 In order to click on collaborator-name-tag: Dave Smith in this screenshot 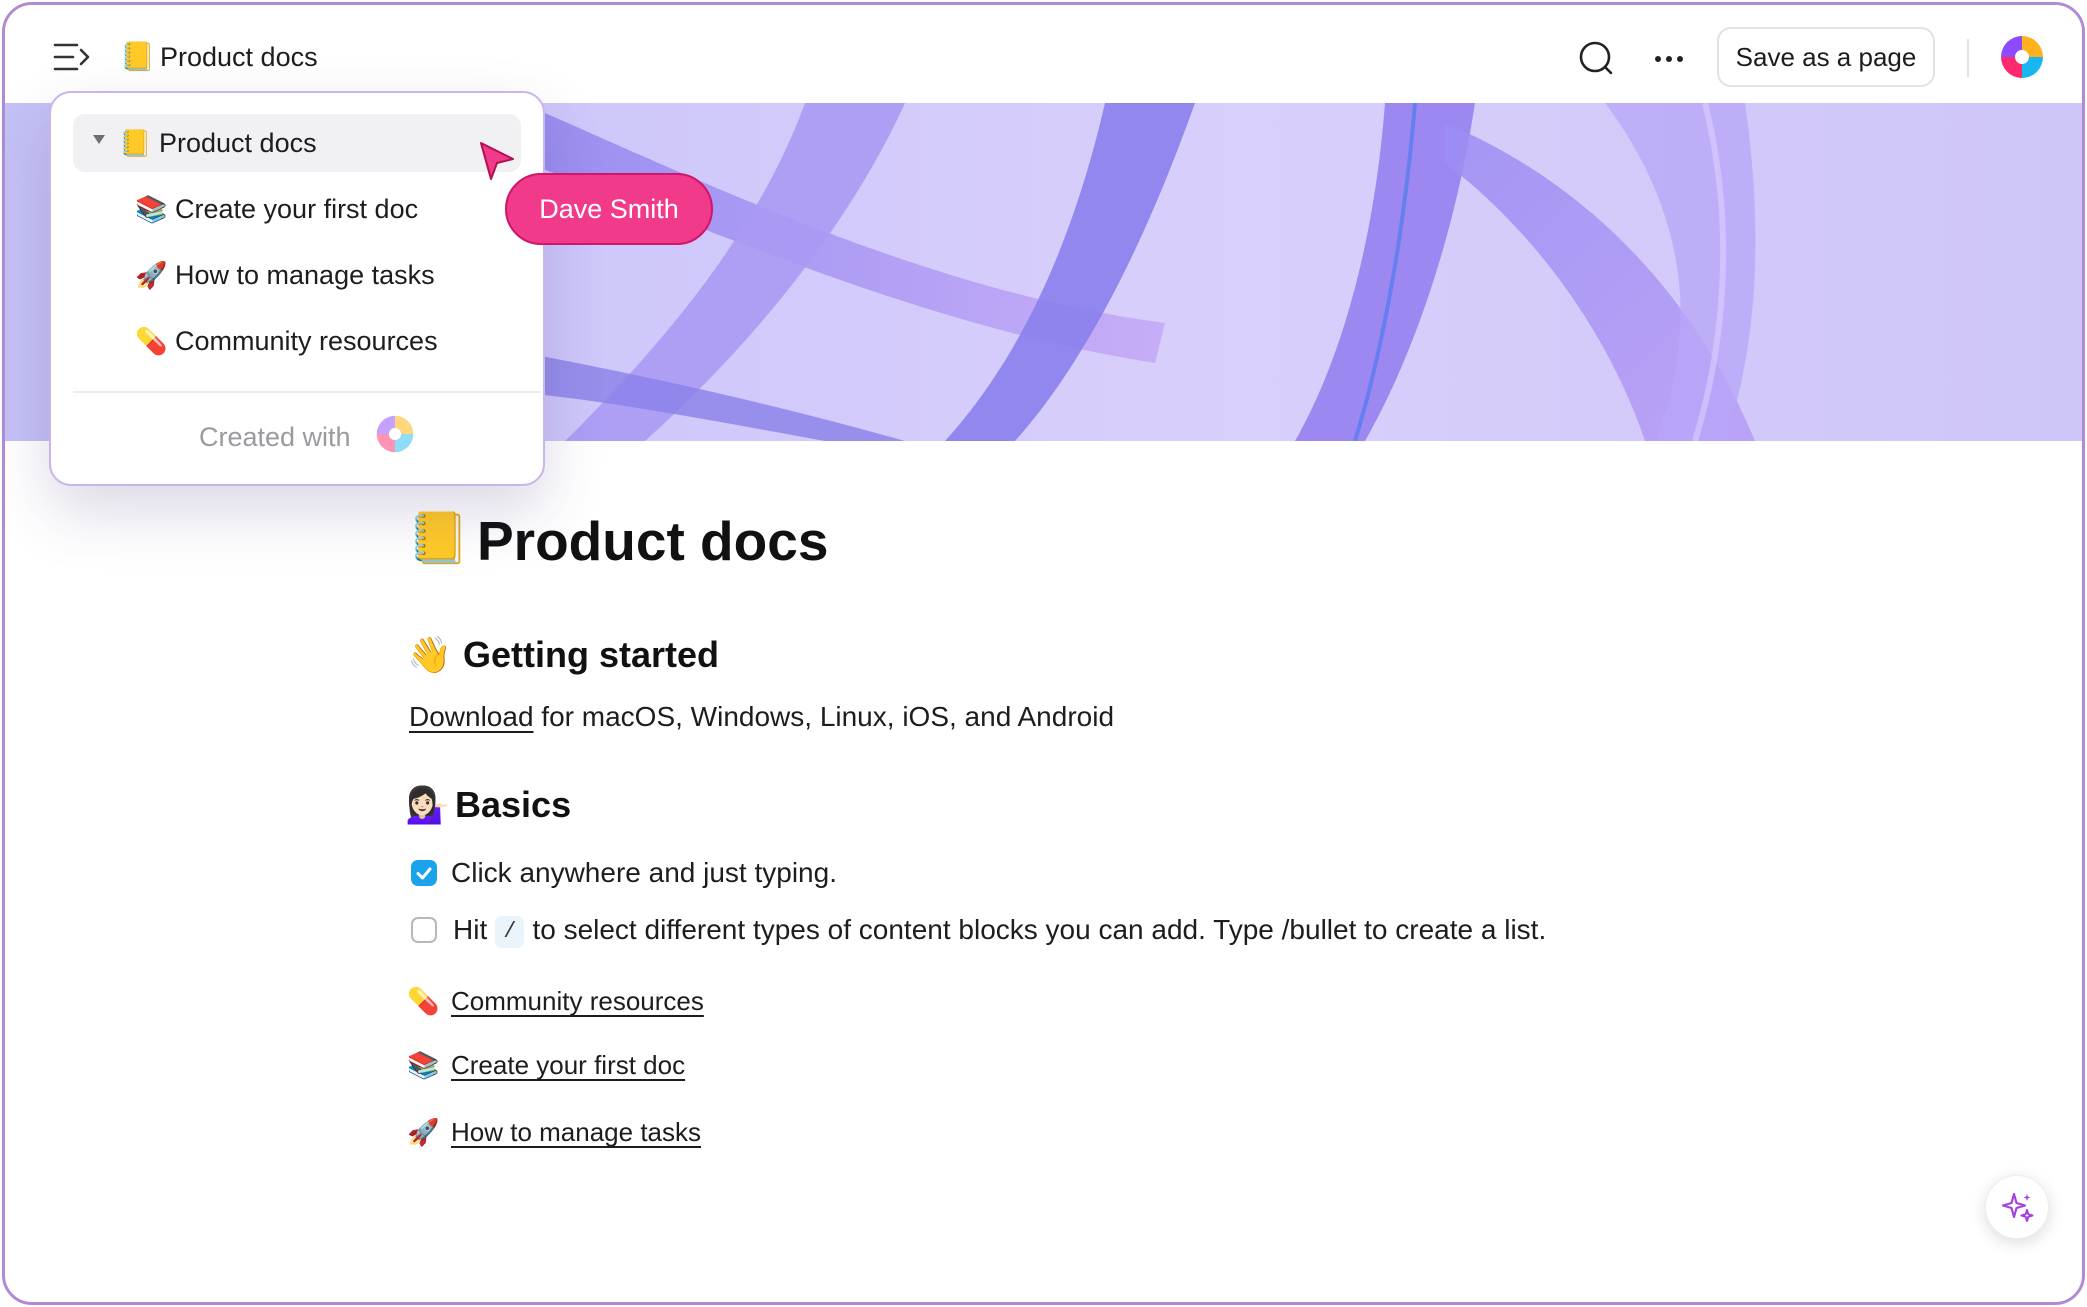, I will do `click(609, 209)`.